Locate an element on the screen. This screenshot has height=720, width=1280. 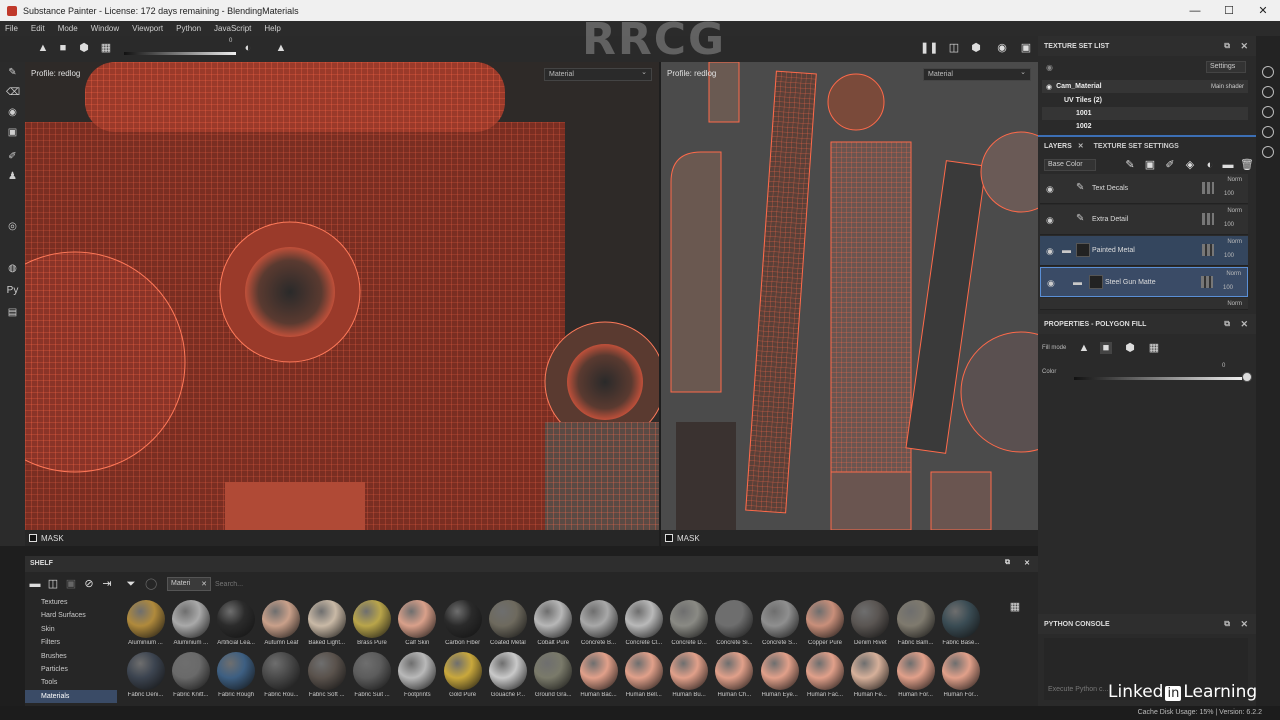
layer-row: ◉ ✎ Extra Detail Norm 100 is located at coordinates (1144, 220).